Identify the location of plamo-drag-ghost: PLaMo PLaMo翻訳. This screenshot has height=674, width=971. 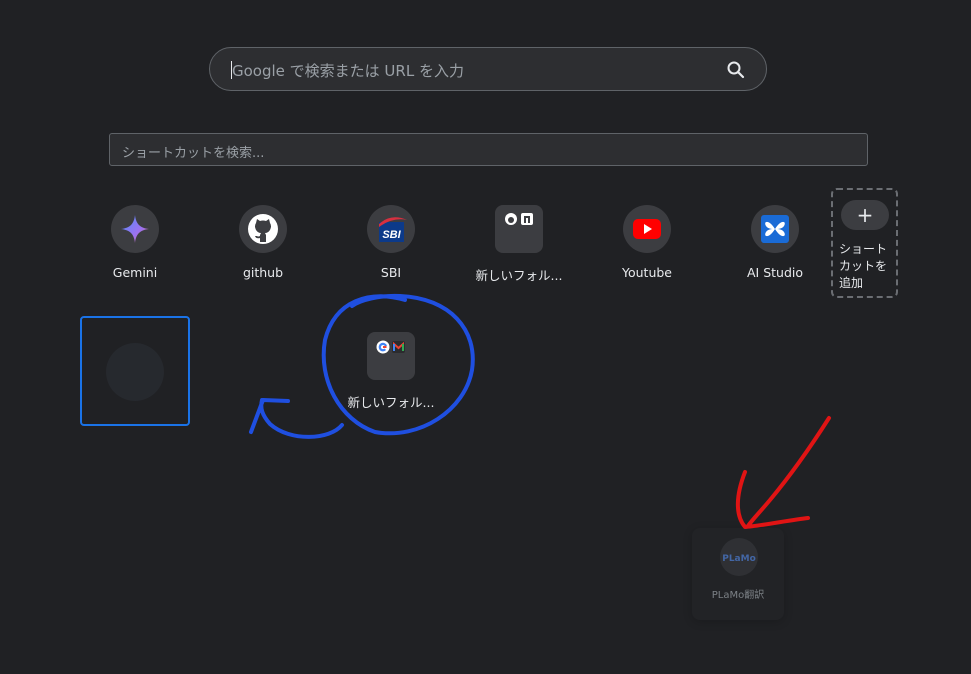
(738, 574).